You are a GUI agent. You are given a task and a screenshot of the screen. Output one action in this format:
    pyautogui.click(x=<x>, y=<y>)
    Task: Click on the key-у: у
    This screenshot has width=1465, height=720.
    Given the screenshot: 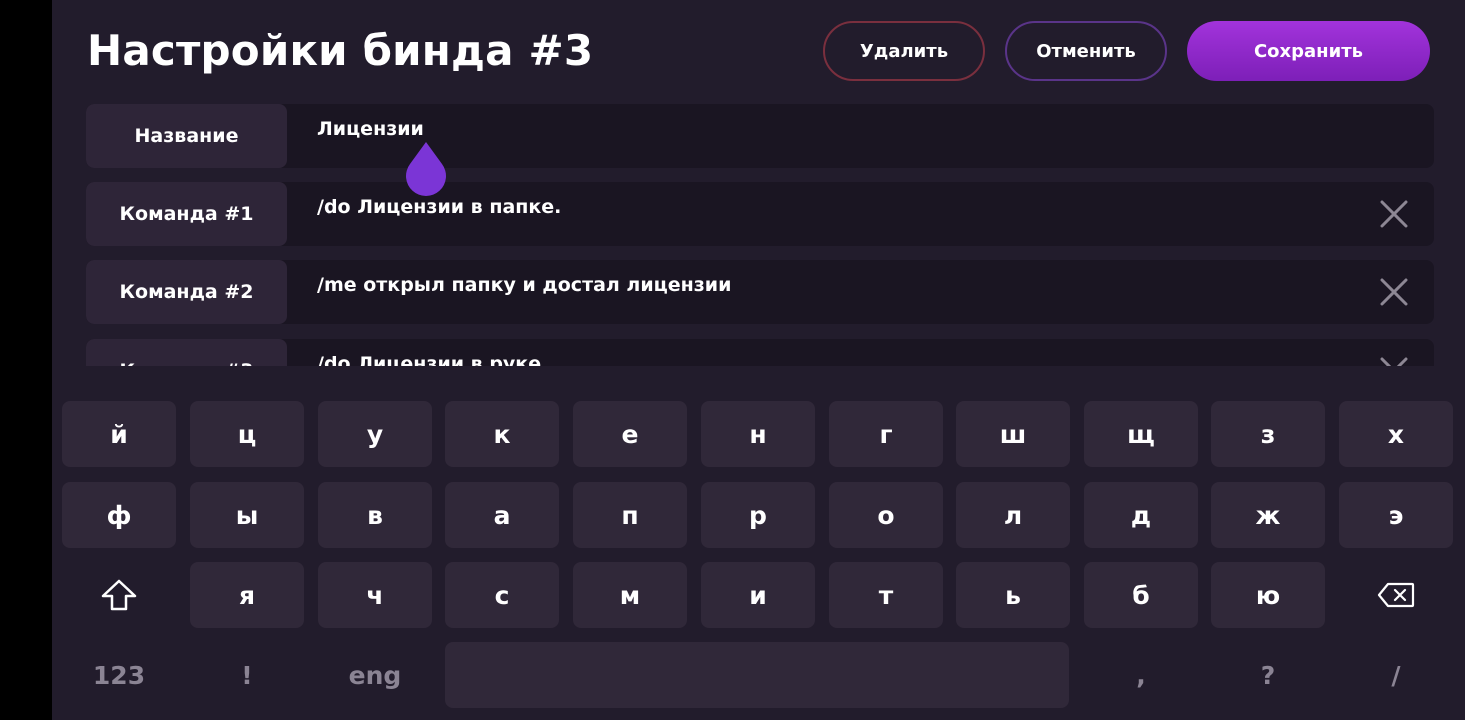 What is the action you would take?
    pyautogui.click(x=375, y=434)
    